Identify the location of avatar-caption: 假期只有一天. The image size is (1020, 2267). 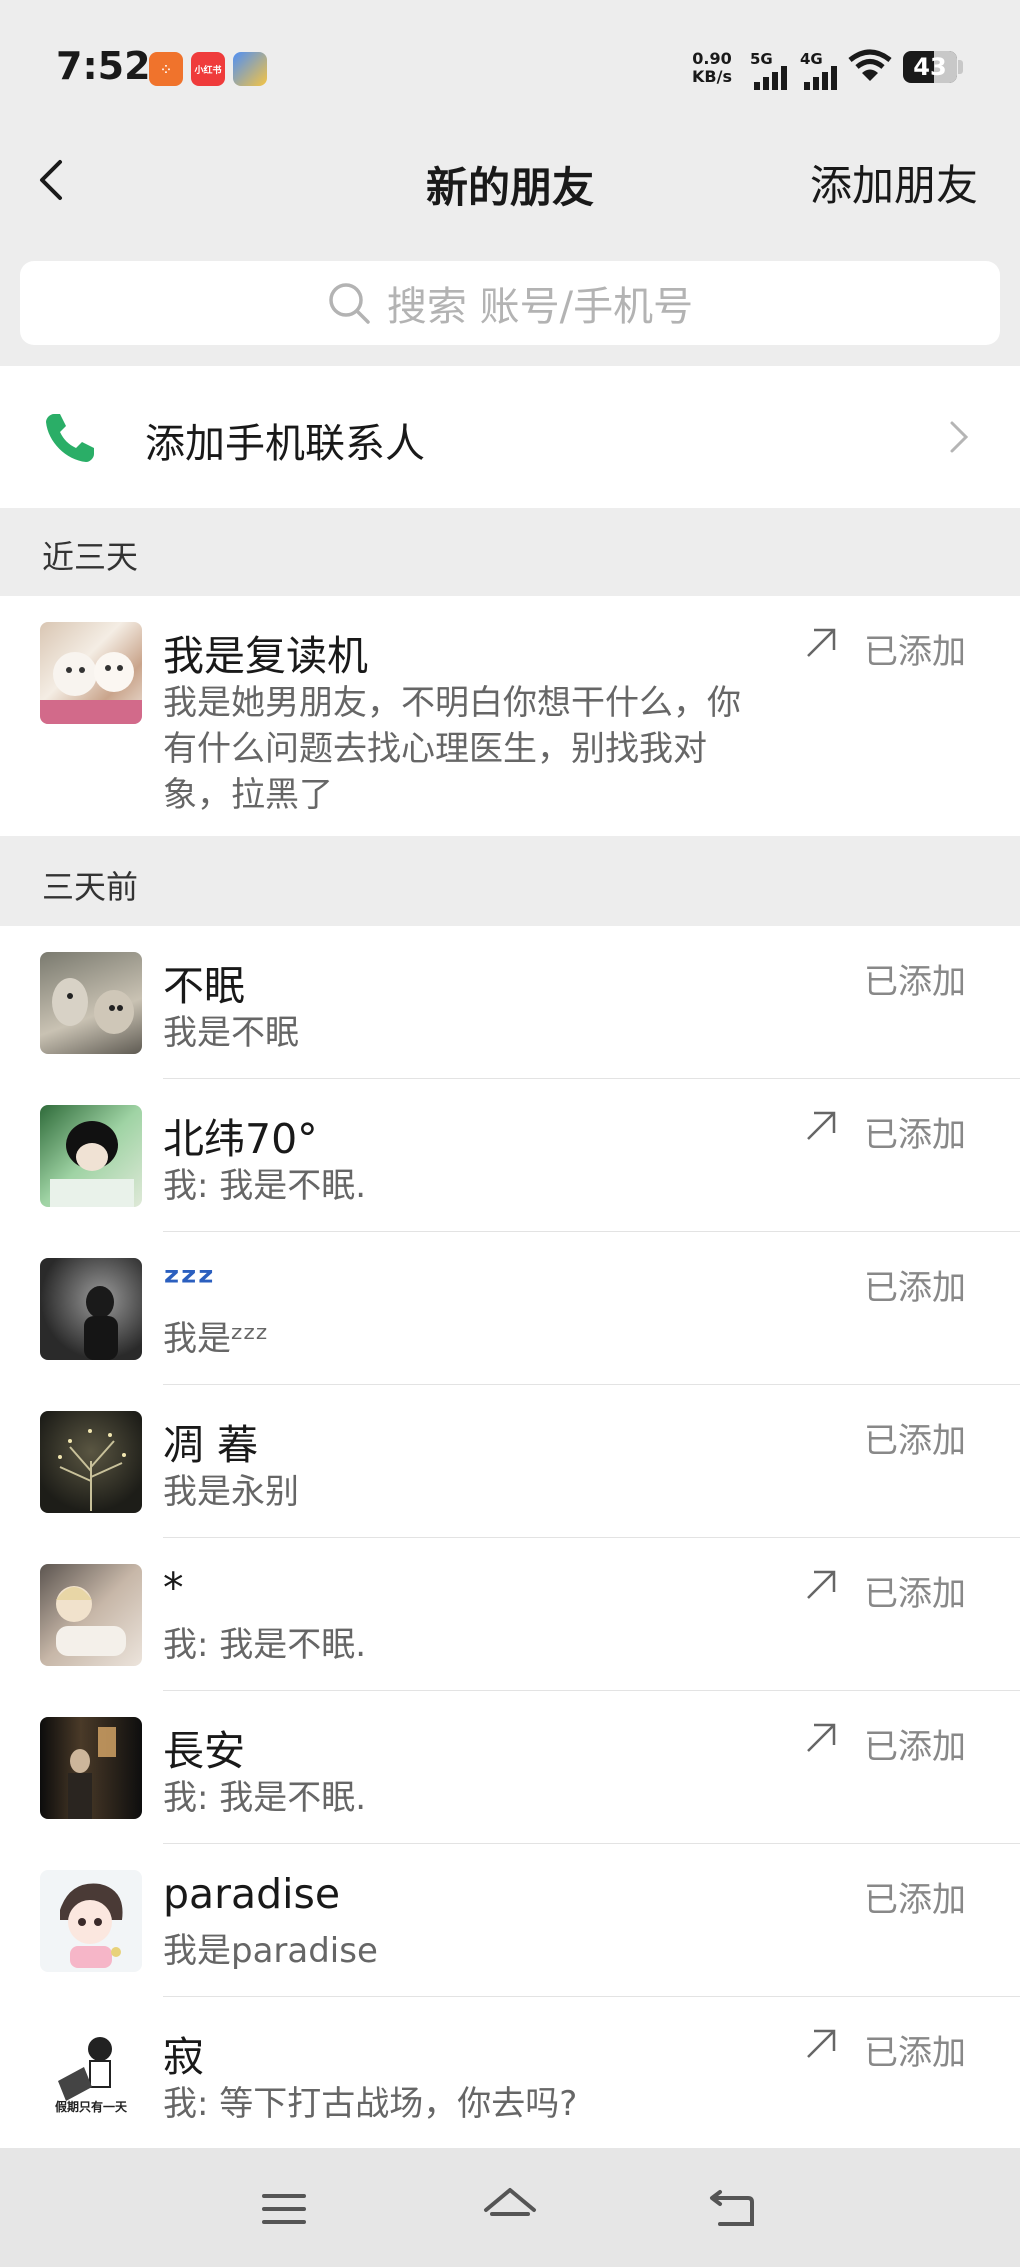
(90, 2107).